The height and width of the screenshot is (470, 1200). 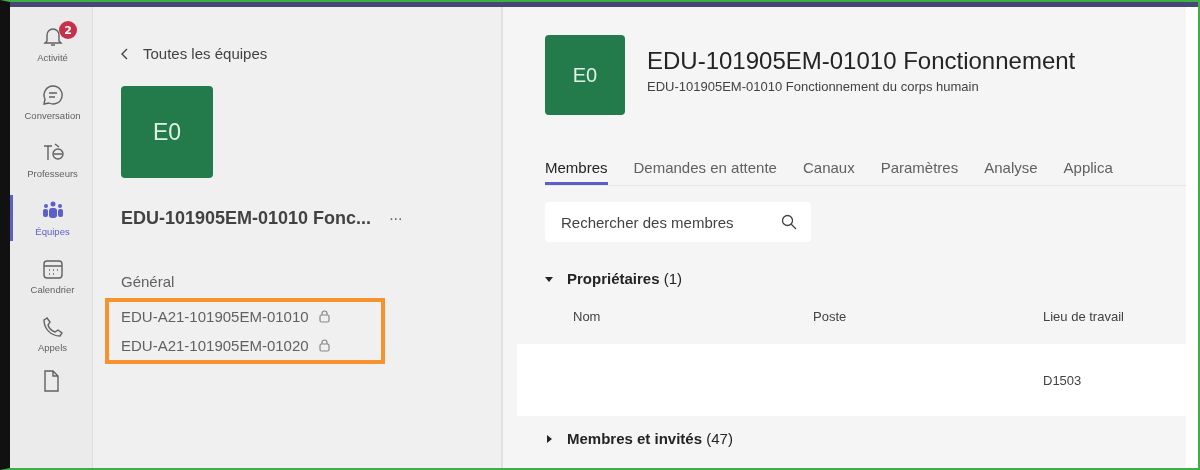 What do you see at coordinates (51, 160) in the screenshot?
I see `rail-item: Professeurs` at bounding box center [51, 160].